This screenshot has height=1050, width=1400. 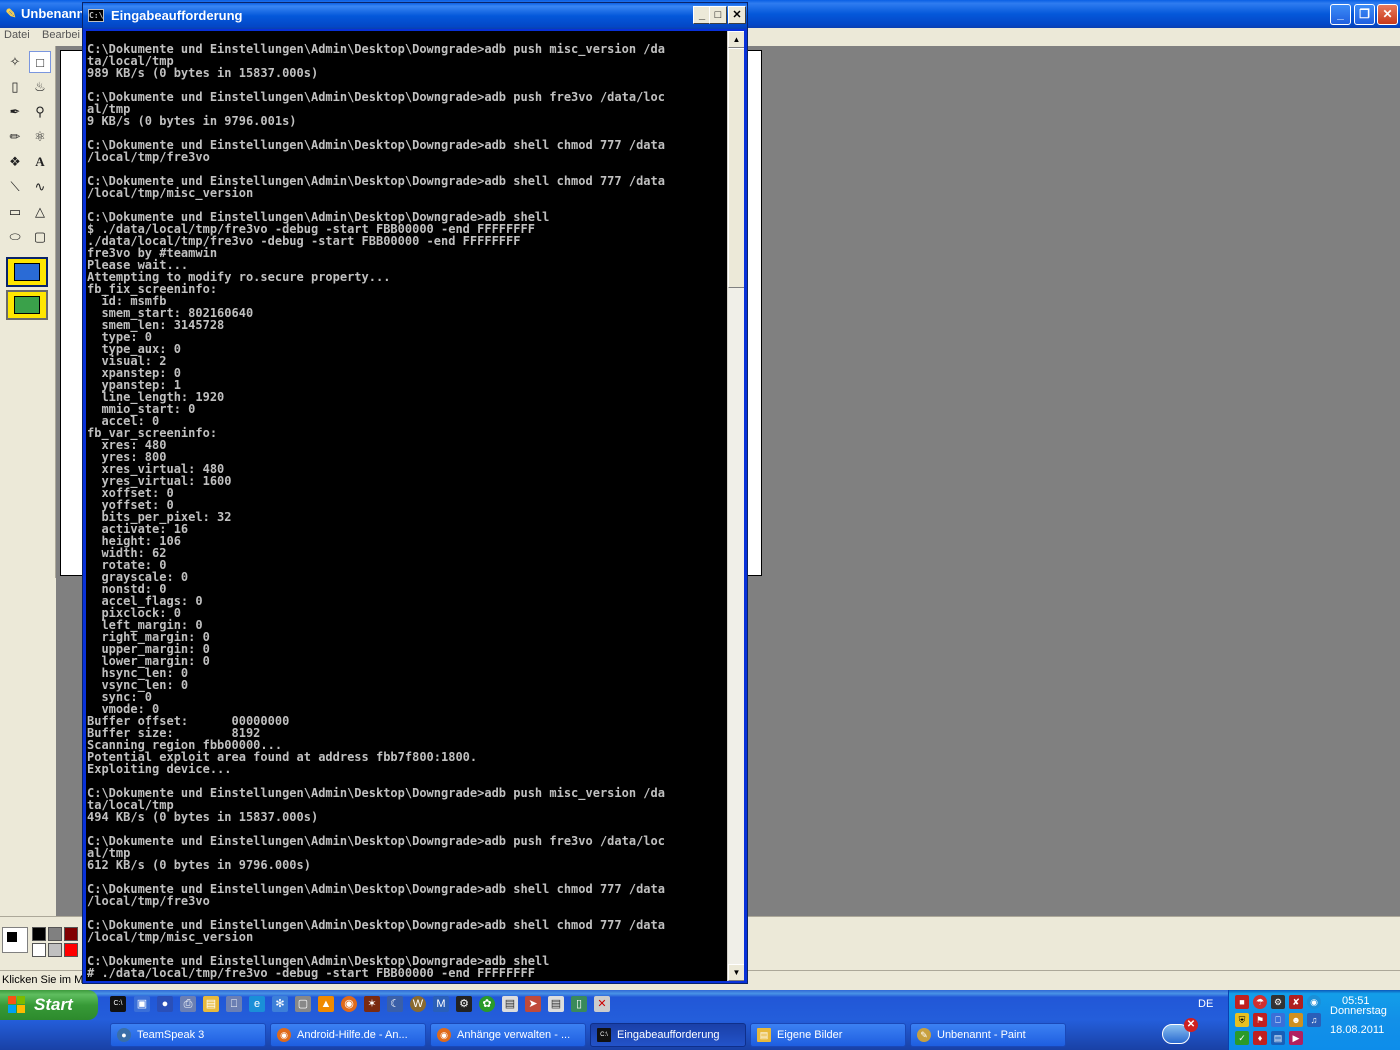 I want to click on menu-bearbeiten: Bearbei, so click(x=61, y=35).